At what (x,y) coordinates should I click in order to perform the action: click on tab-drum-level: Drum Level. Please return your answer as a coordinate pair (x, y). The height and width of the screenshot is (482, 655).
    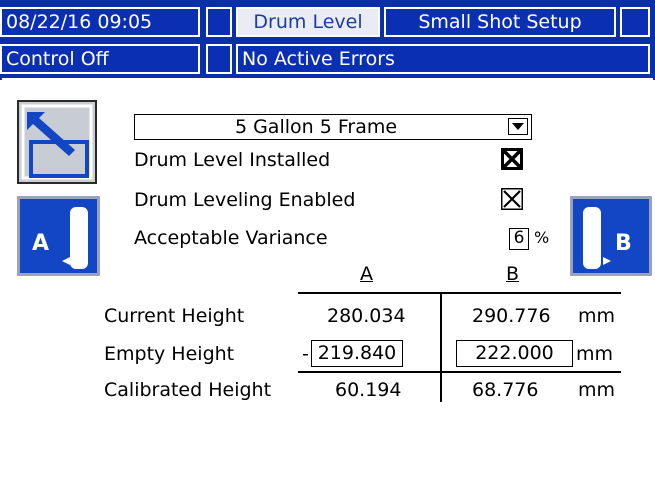
    Looking at the image, I should click on (308, 22).